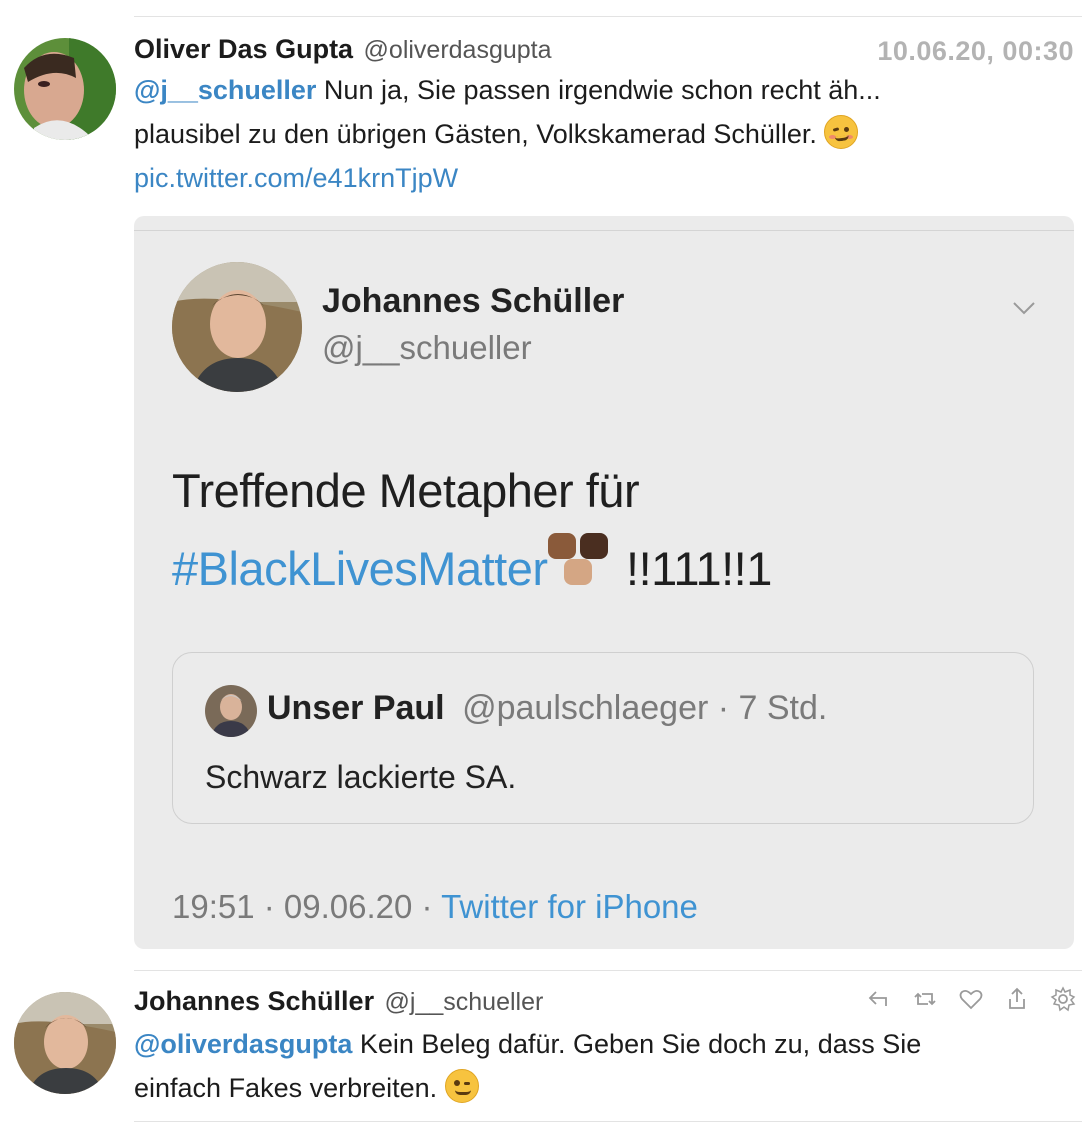 The width and height of the screenshot is (1082, 1126). Describe the element at coordinates (841, 132) in the screenshot. I see `woozy-face-emoji-icon` at that location.